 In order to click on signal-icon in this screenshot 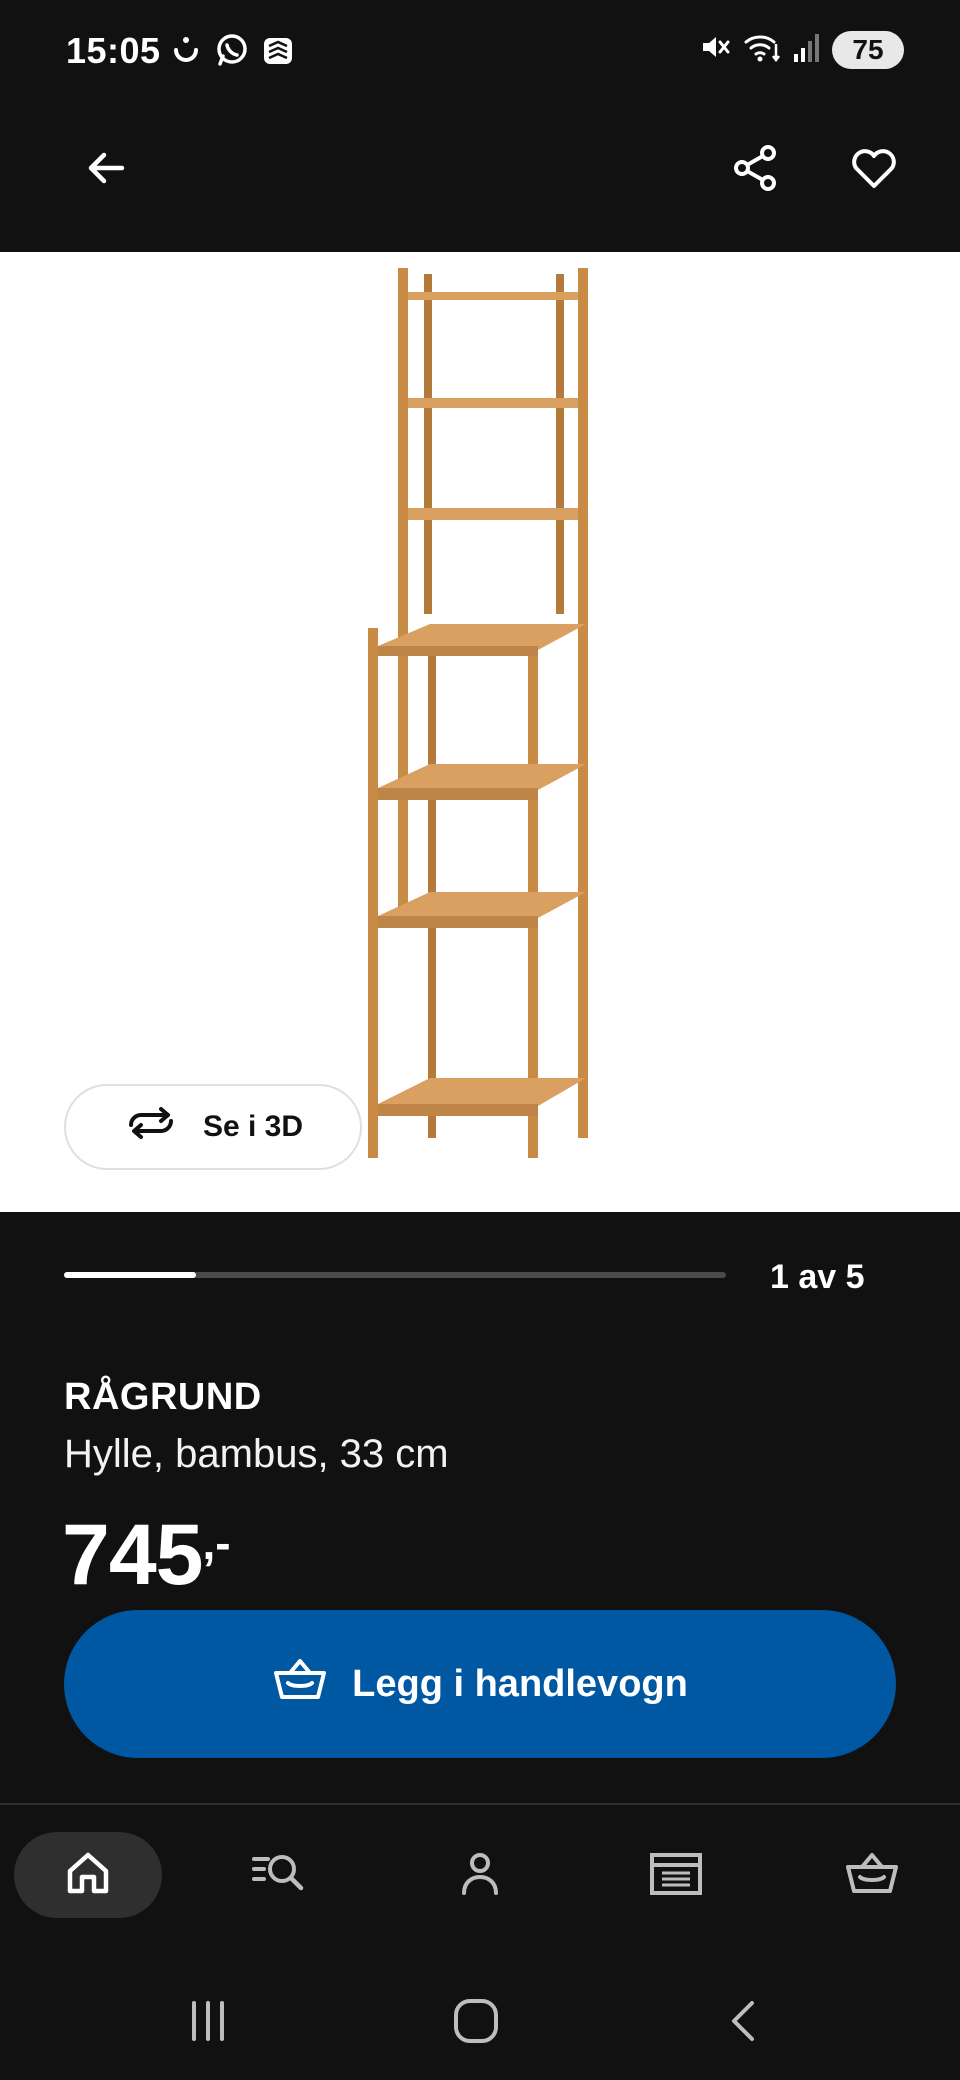, I will do `click(807, 49)`.